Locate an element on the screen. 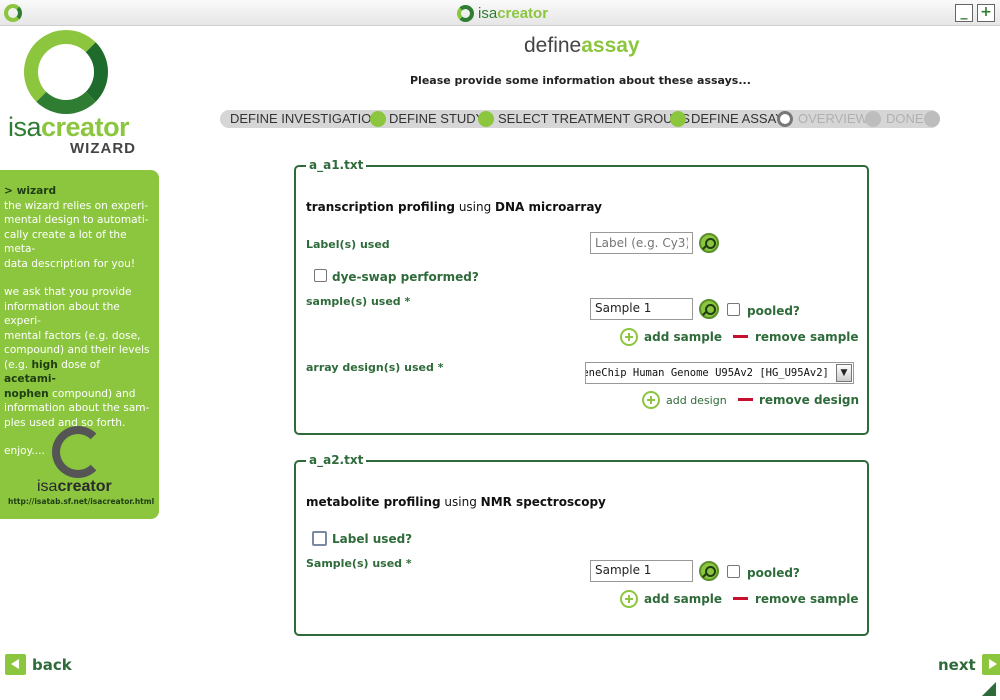  array-design-label: array design(s) used * is located at coordinates (375, 367).